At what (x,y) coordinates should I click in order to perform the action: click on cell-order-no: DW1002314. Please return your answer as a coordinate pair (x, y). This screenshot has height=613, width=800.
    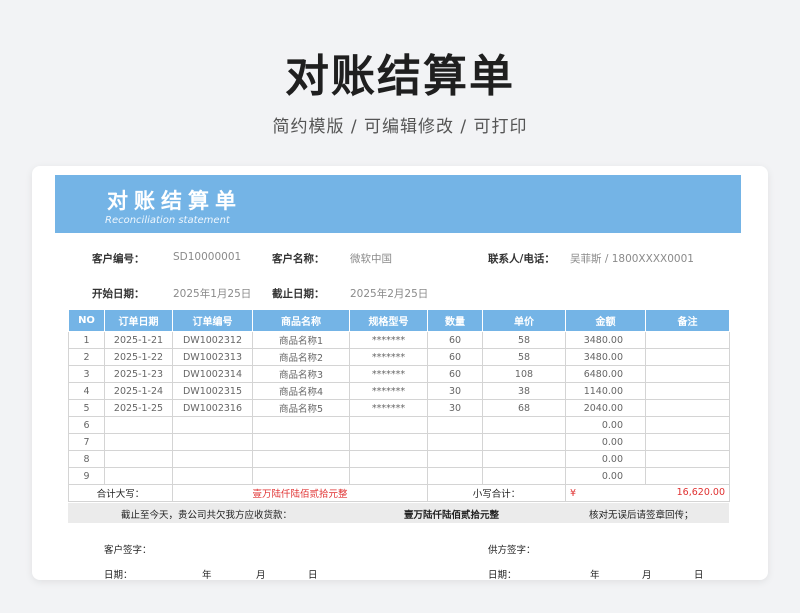
    Looking at the image, I should click on (212, 374).